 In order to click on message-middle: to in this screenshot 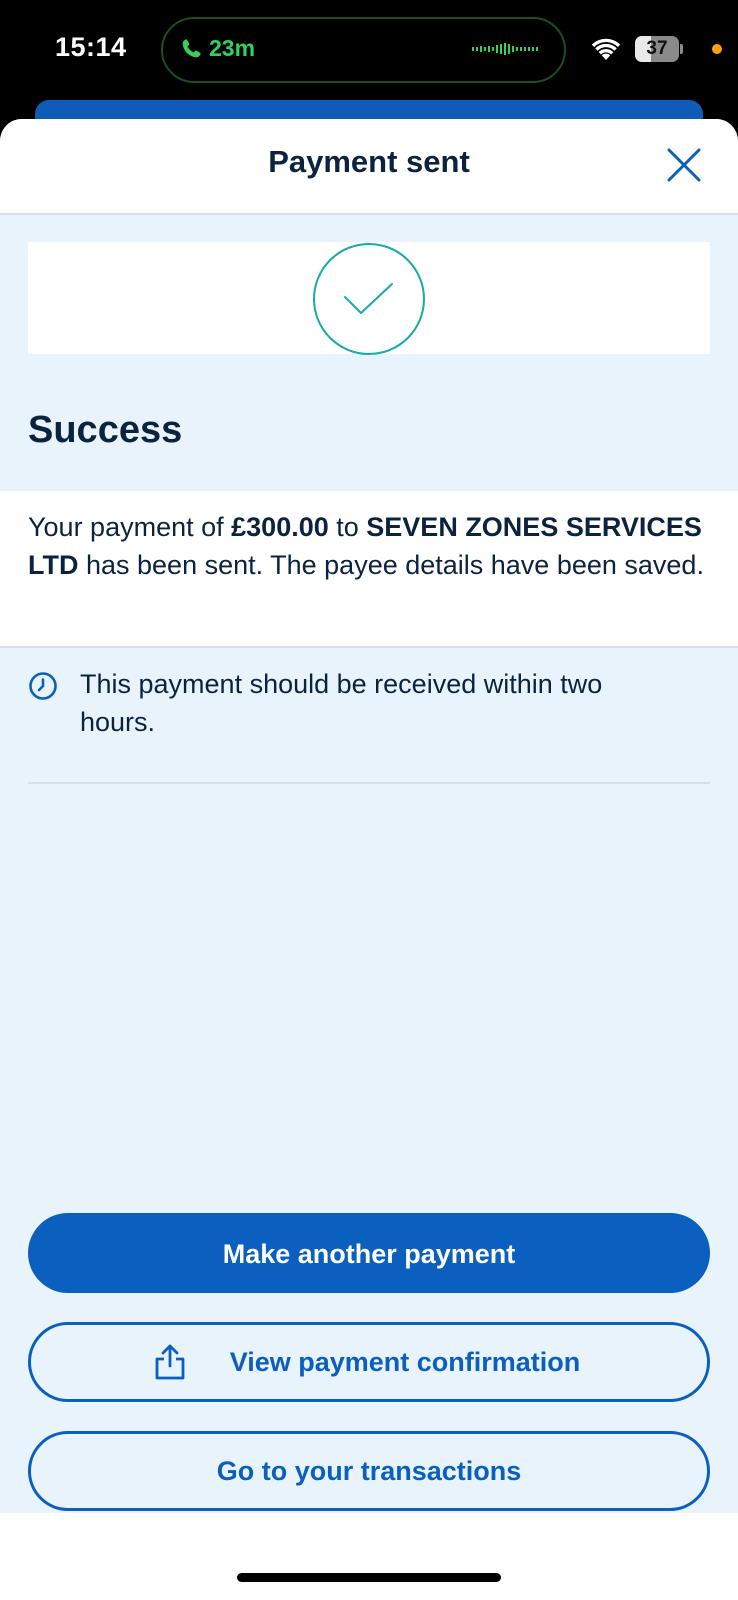, I will do `click(347, 527)`.